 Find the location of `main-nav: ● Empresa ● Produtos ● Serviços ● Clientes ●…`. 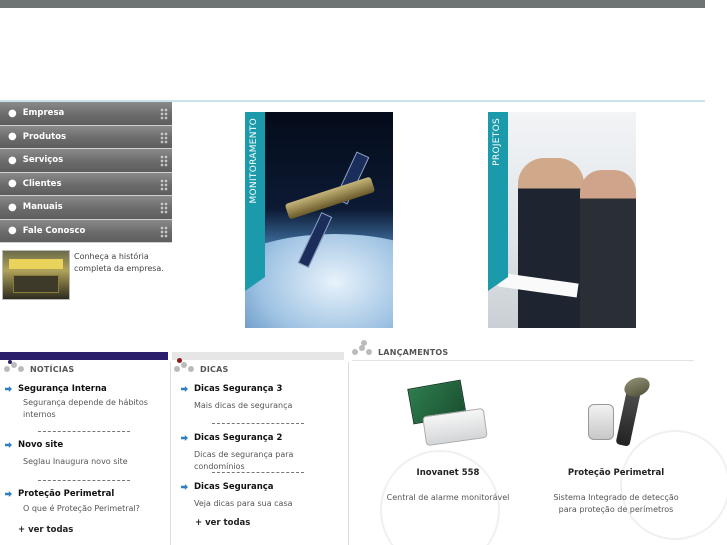

main-nav: ● Empresa ● Produtos ● Serviços ● Clientes ●… is located at coordinates (86, 172).